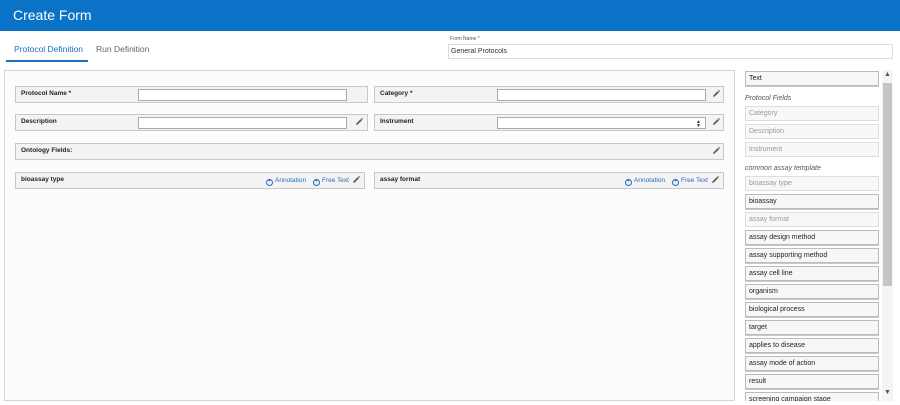  I want to click on instrument-label: Instrument, so click(397, 121).